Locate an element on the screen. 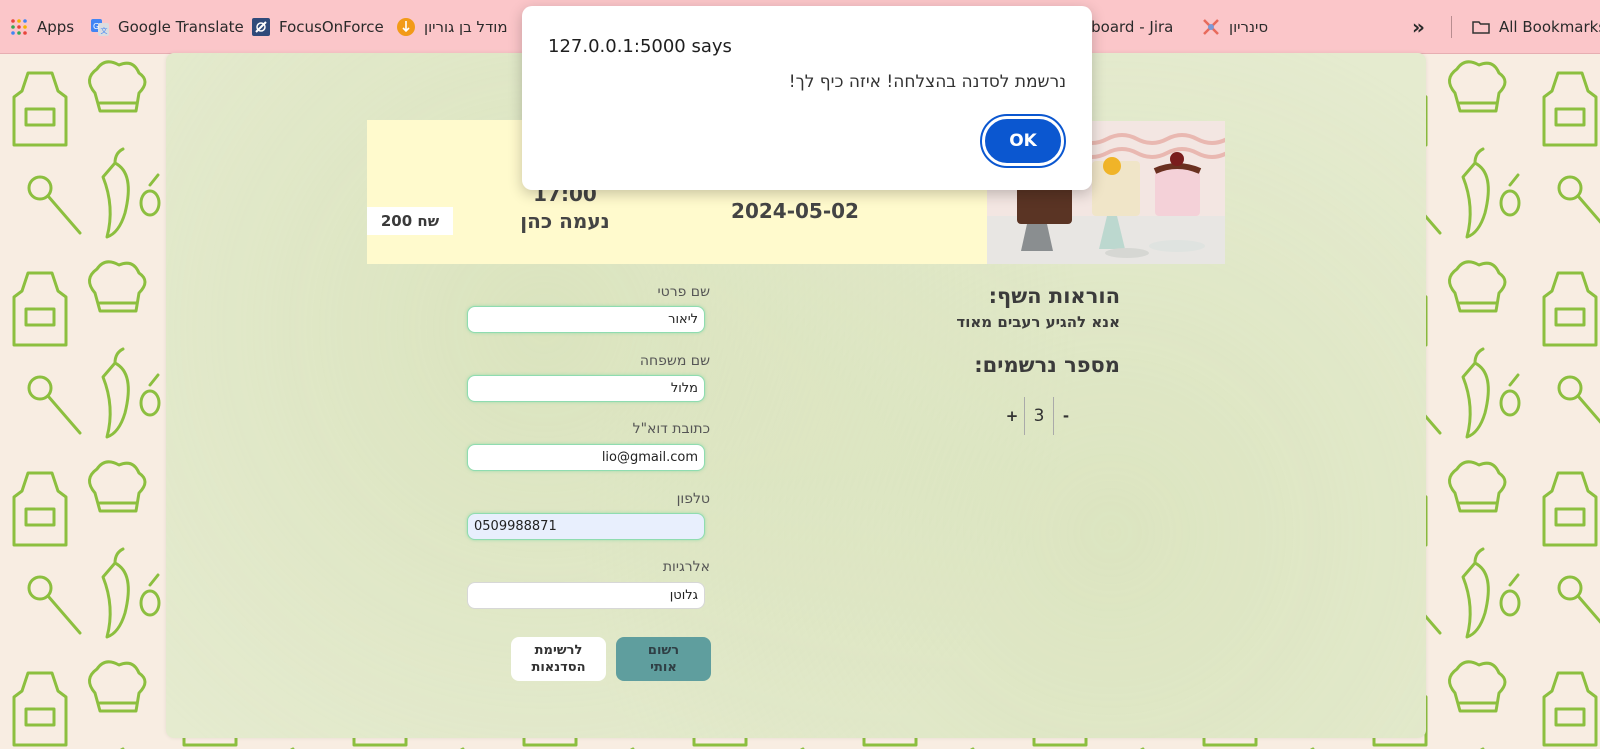  bookmark-google-translate-label: Google Translate is located at coordinates (181, 26).